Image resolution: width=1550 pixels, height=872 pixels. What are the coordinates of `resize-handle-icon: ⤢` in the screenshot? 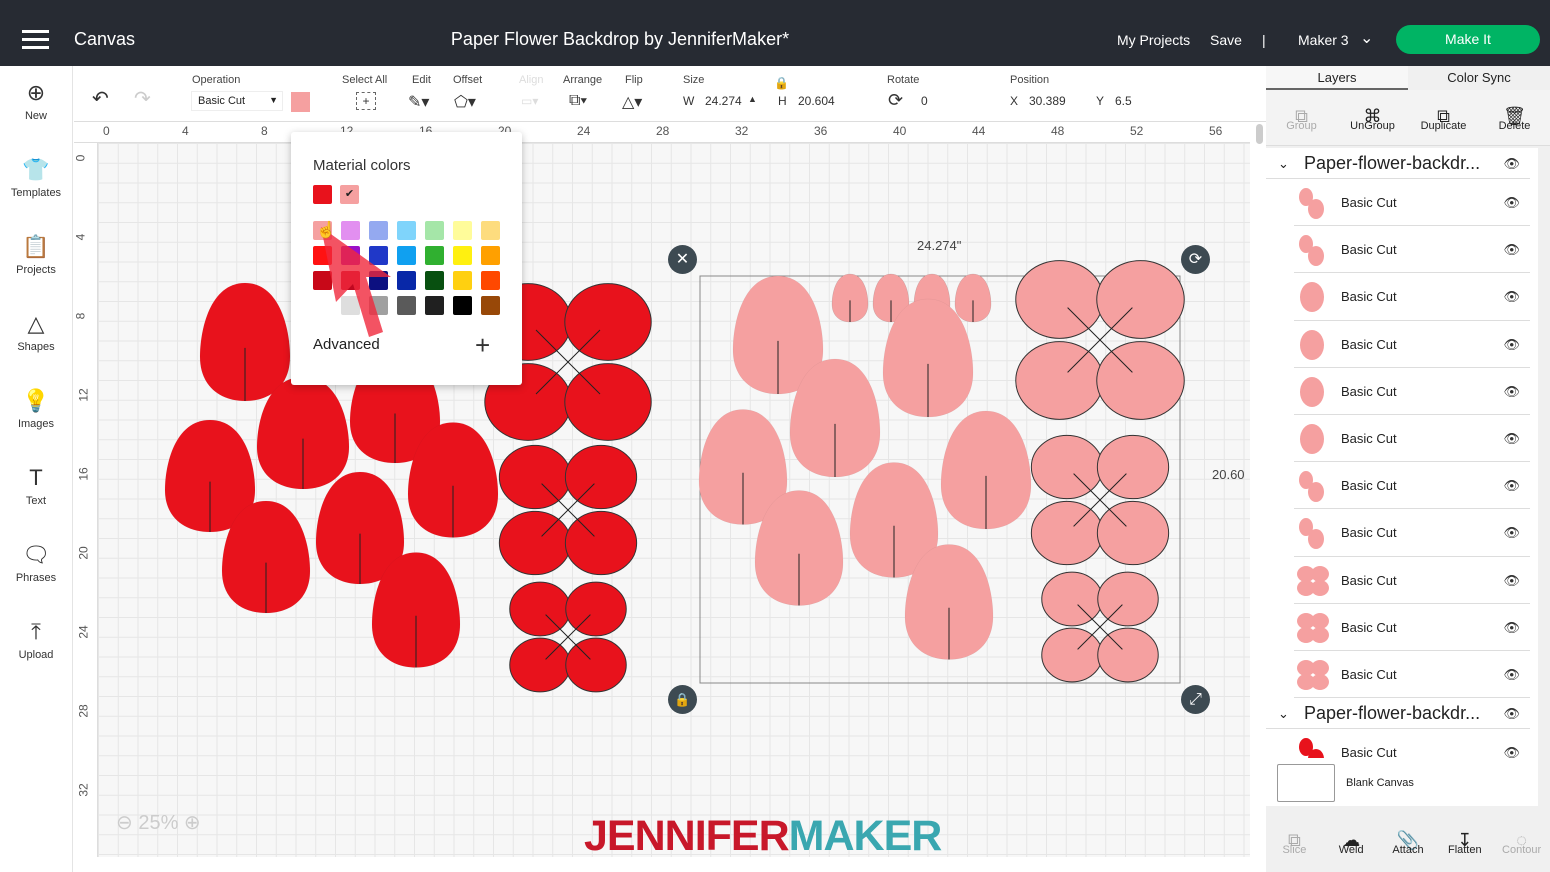 It's located at (1195, 699).